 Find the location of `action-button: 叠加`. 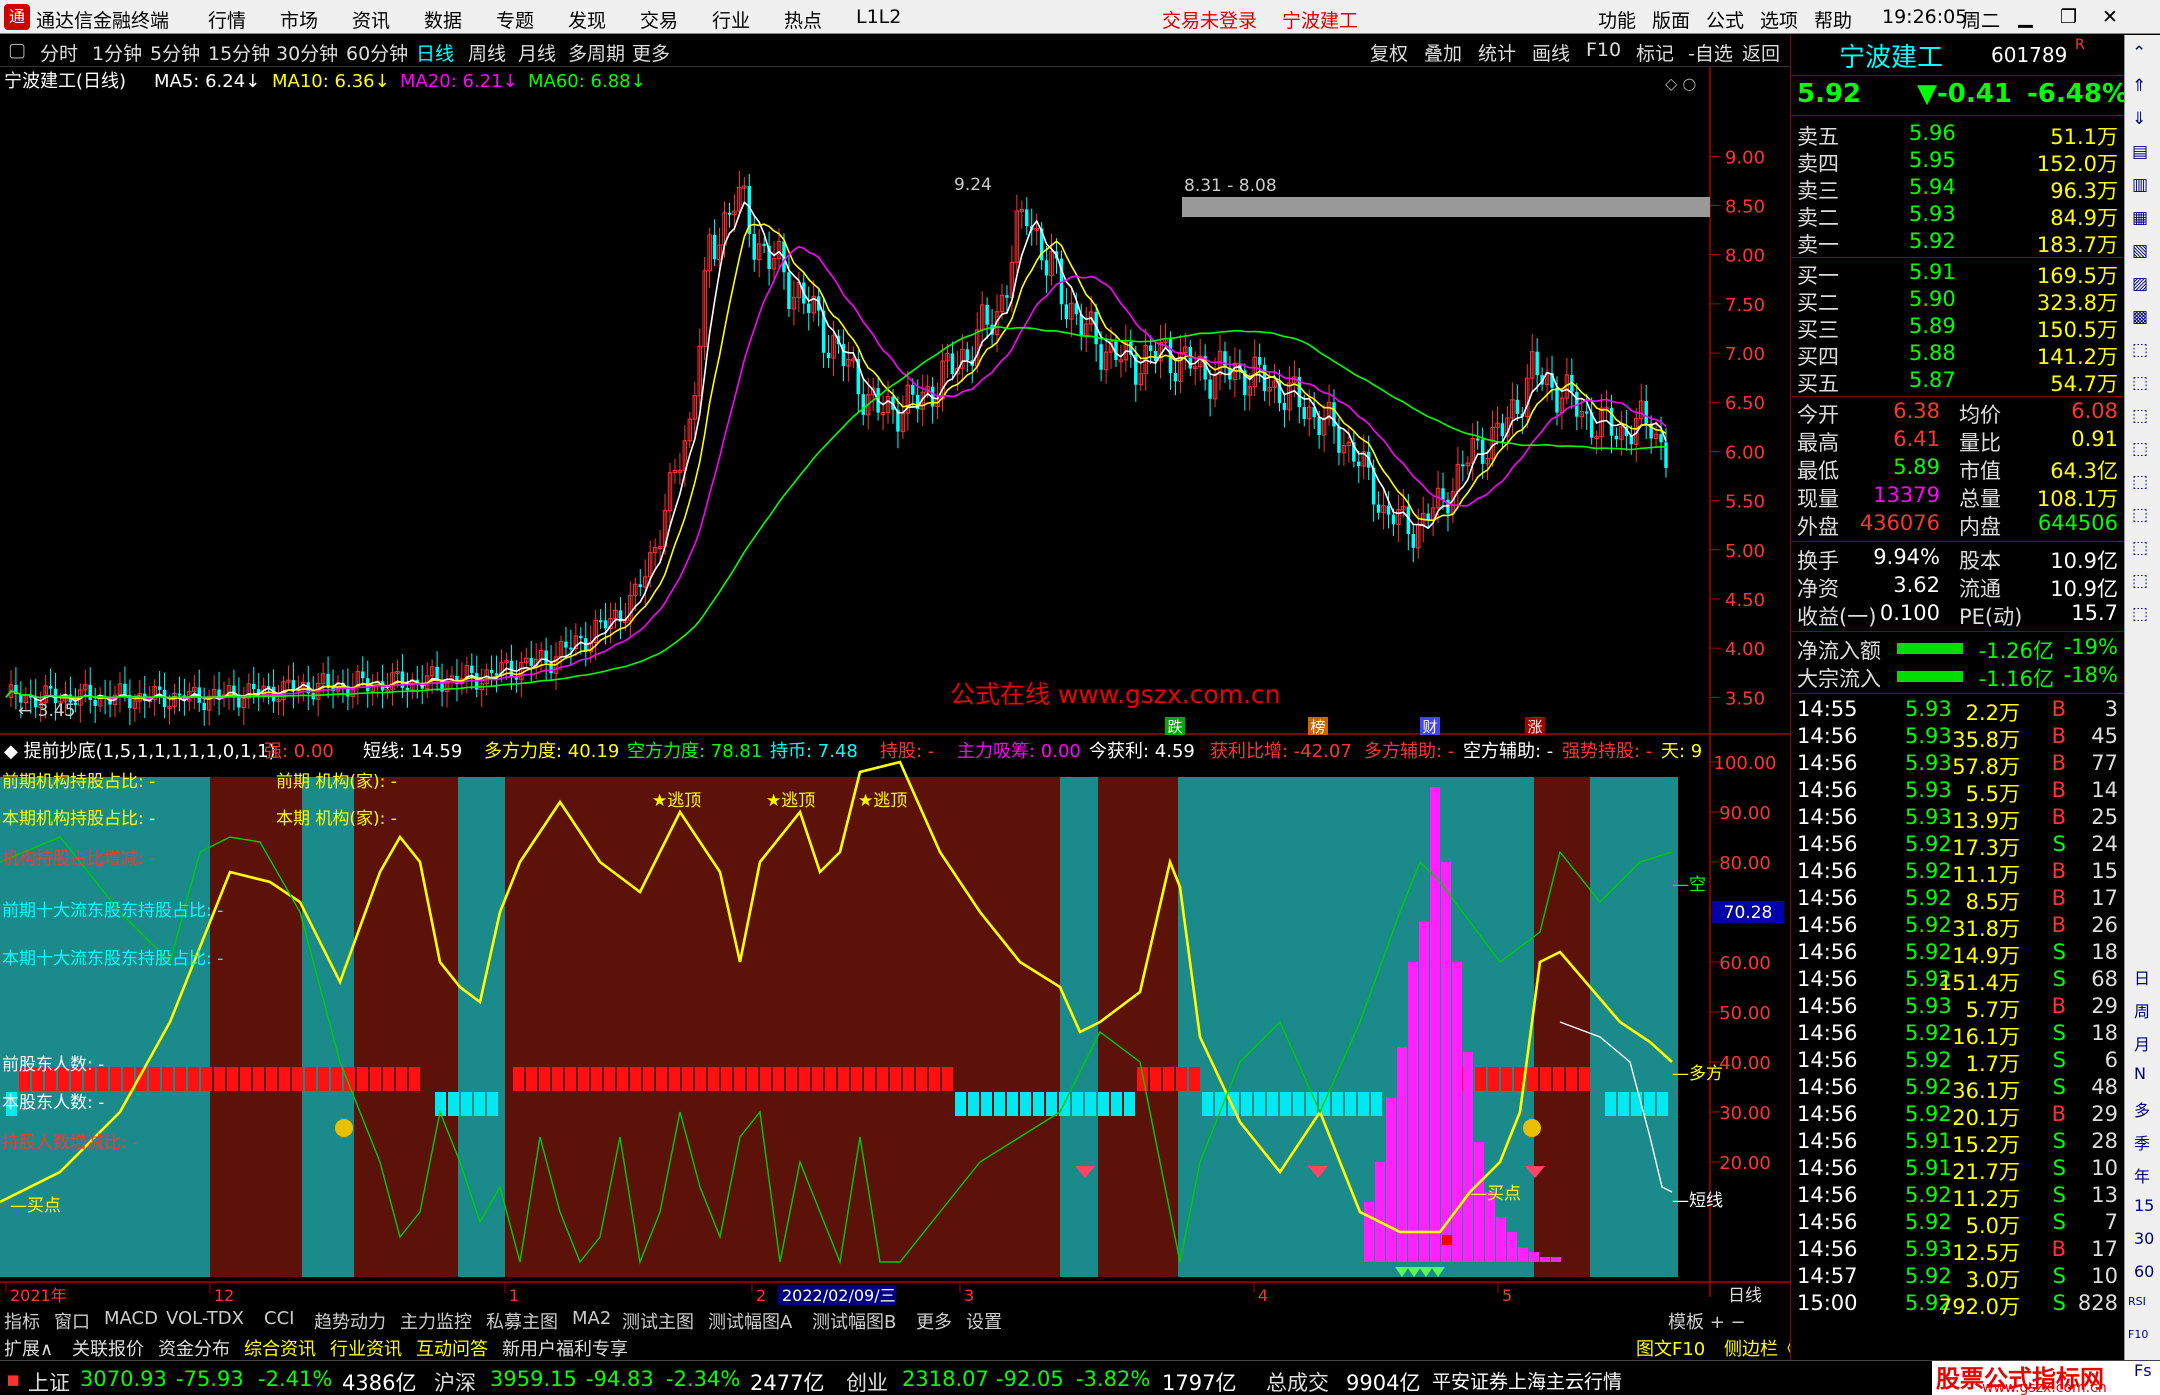

action-button: 叠加 is located at coordinates (1443, 52).